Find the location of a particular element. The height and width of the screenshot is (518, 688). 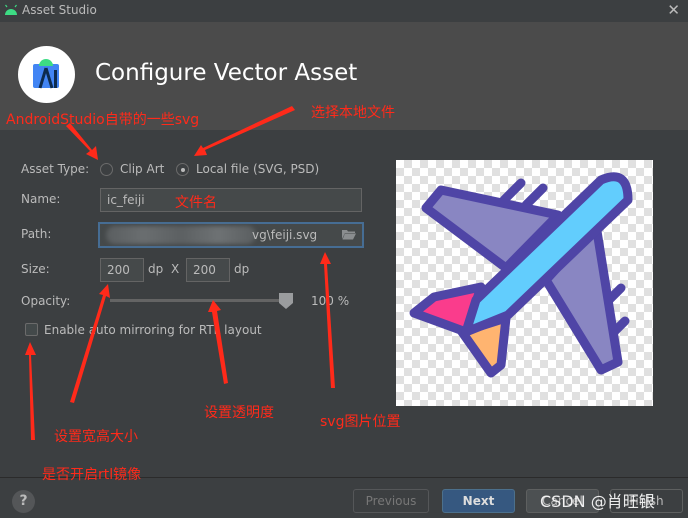

folder-icon is located at coordinates (349, 234).